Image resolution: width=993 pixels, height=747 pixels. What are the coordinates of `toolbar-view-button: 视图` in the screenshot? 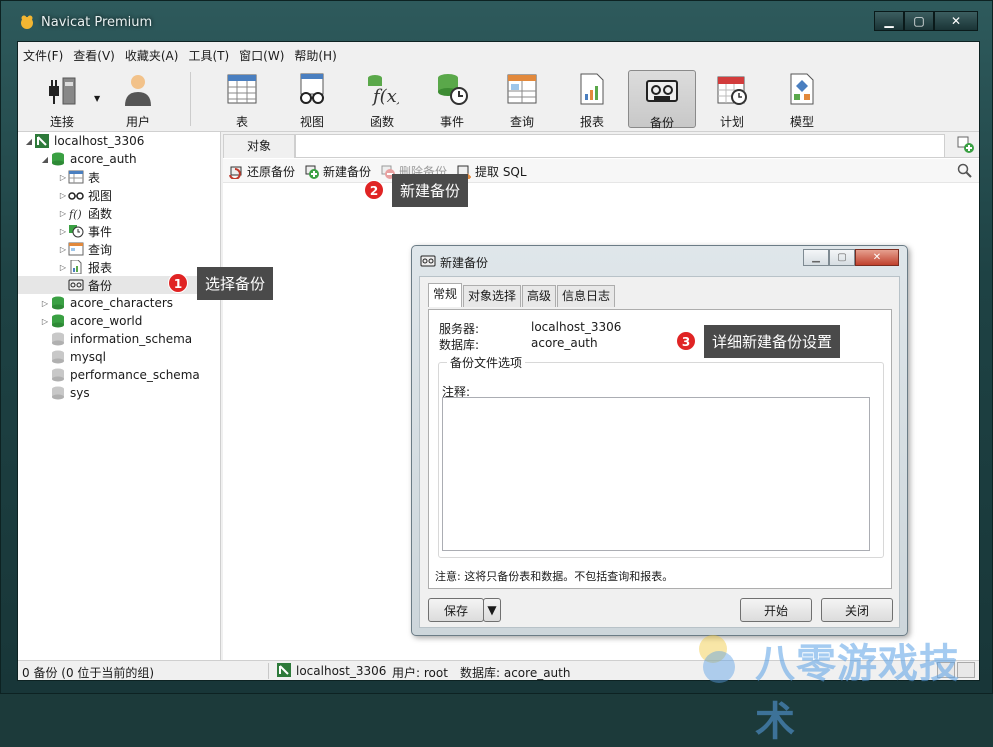 It's located at (312, 99).